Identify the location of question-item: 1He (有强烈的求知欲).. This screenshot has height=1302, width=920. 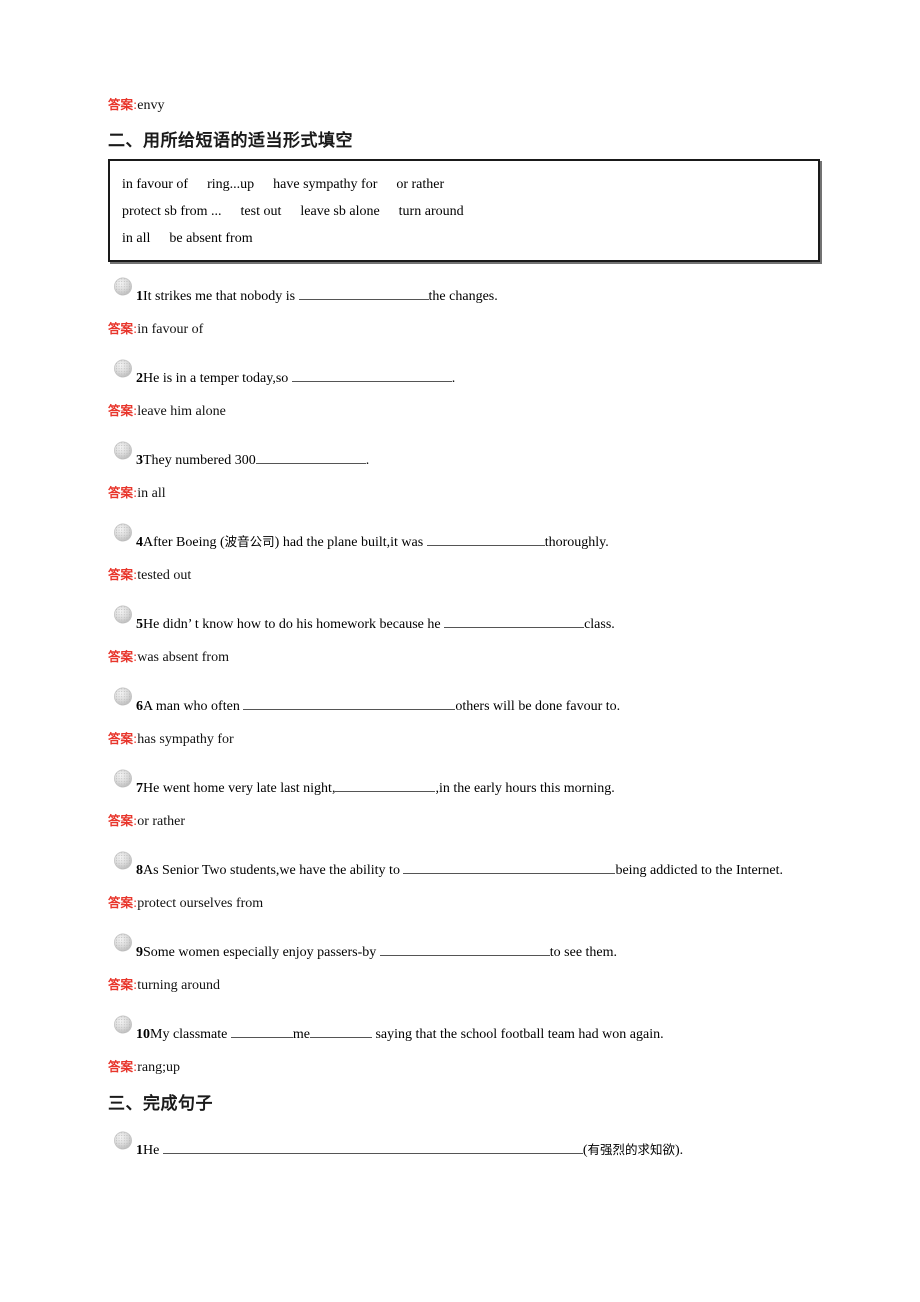
(464, 1146).